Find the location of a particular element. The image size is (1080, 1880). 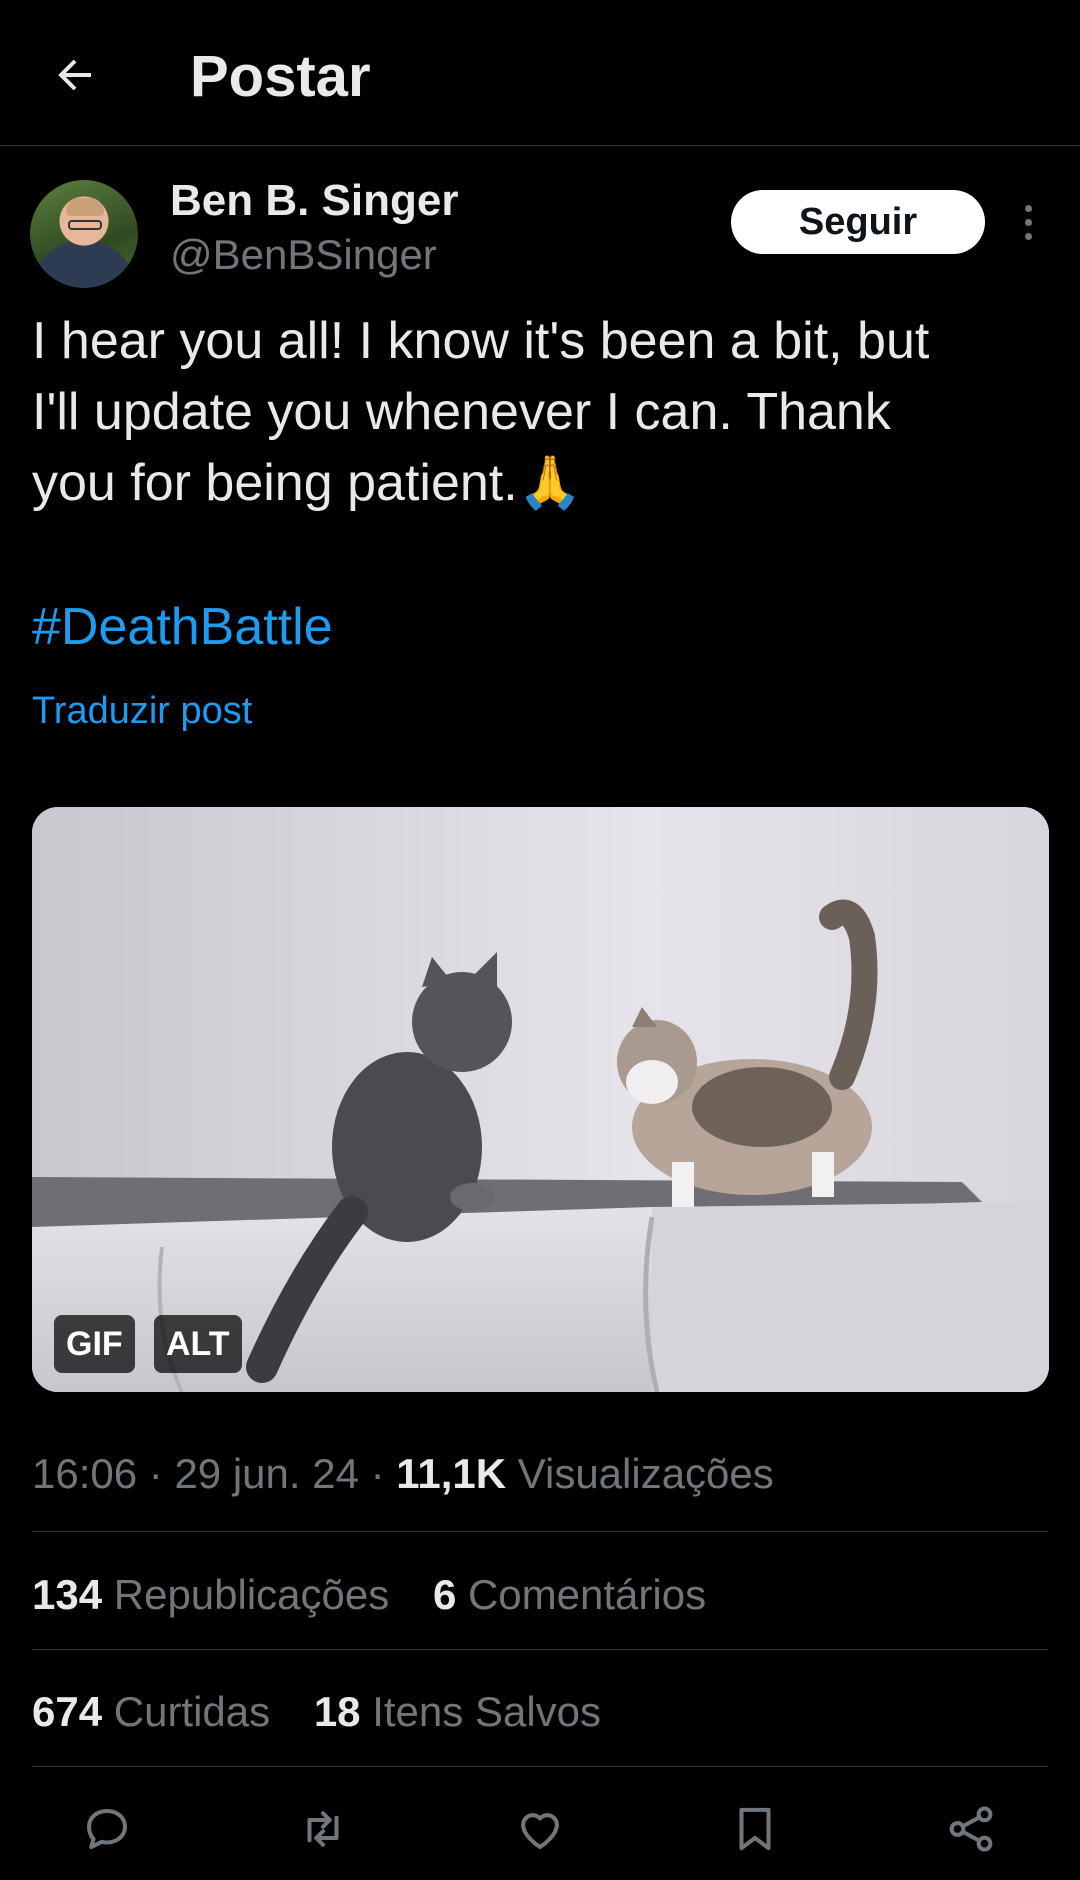

reposts-stat: 134 Republicações is located at coordinates (210, 1595).